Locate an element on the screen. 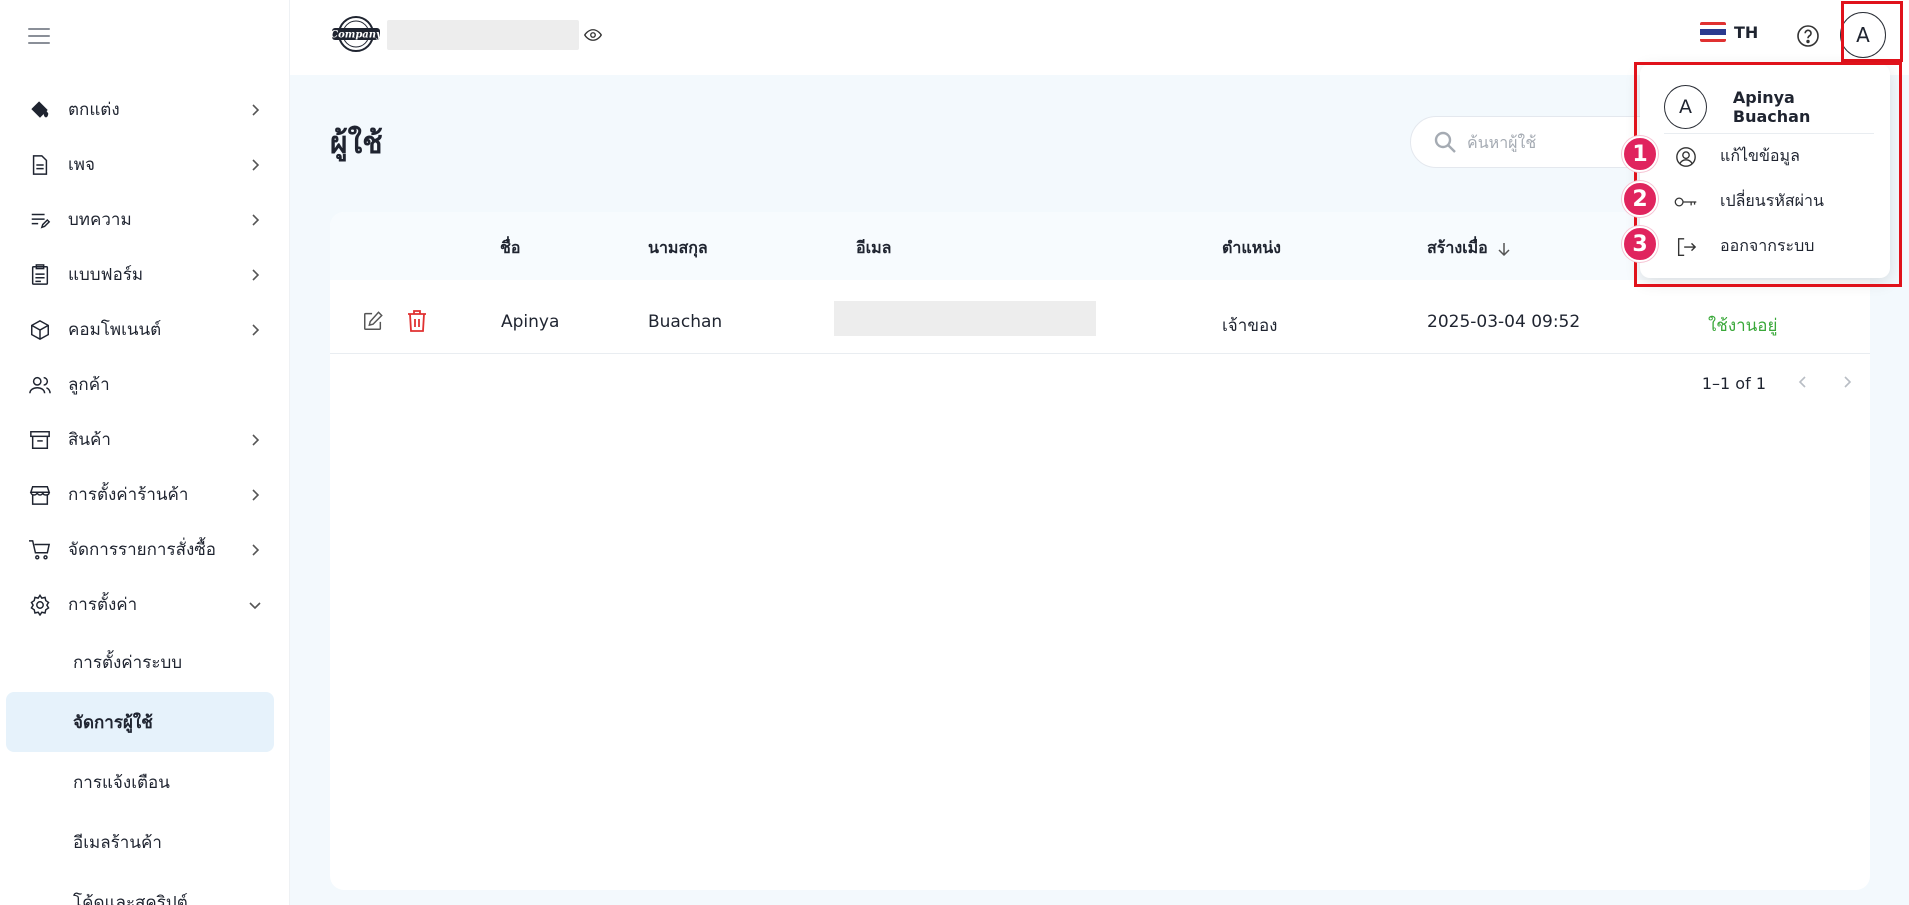 The image size is (1909, 905). step-badge-2: 2 is located at coordinates (1640, 199).